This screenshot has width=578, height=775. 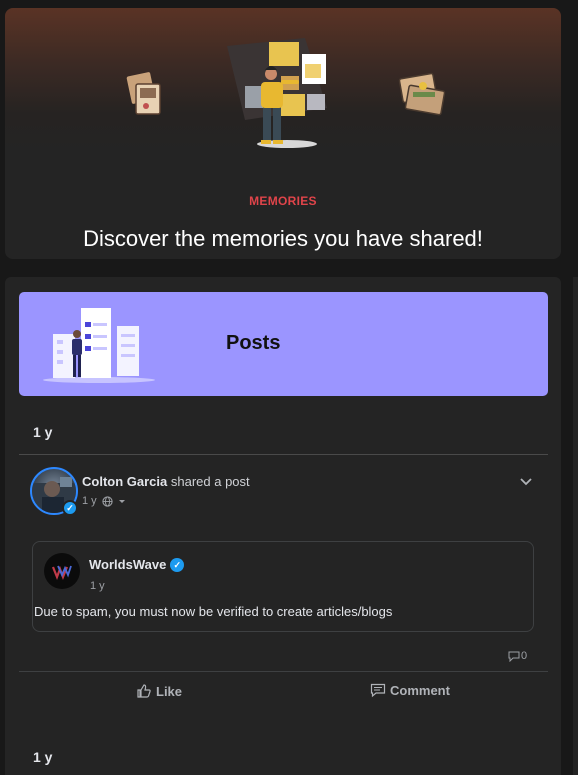 I want to click on posts-banner: Posts, so click(x=283, y=344).